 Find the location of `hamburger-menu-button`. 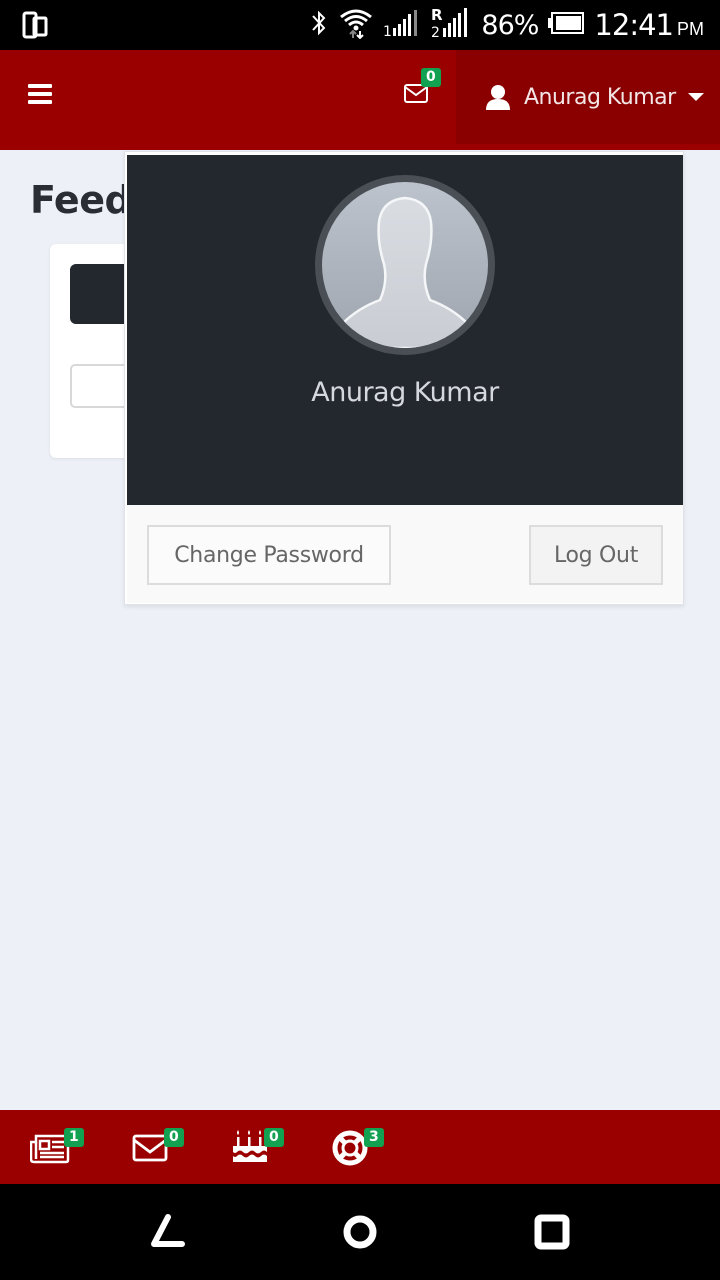

hamburger-menu-button is located at coordinates (40, 95).